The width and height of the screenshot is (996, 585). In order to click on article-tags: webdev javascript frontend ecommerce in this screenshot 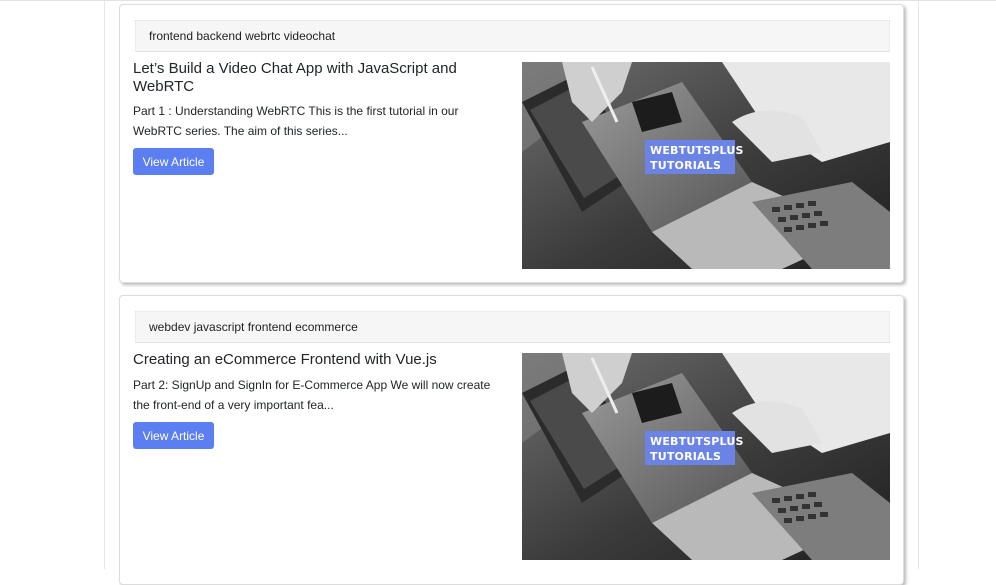, I will do `click(512, 327)`.